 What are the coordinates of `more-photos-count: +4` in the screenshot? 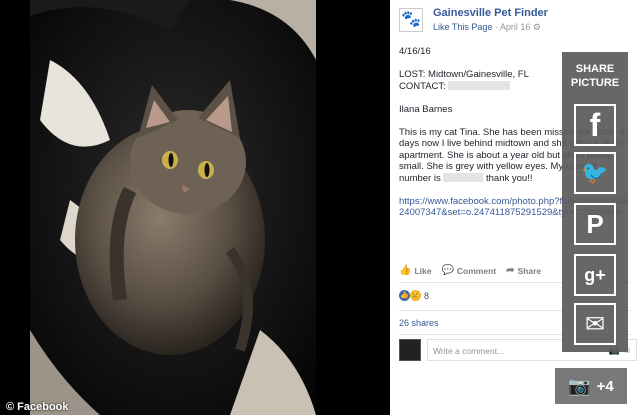 It's located at (605, 386).